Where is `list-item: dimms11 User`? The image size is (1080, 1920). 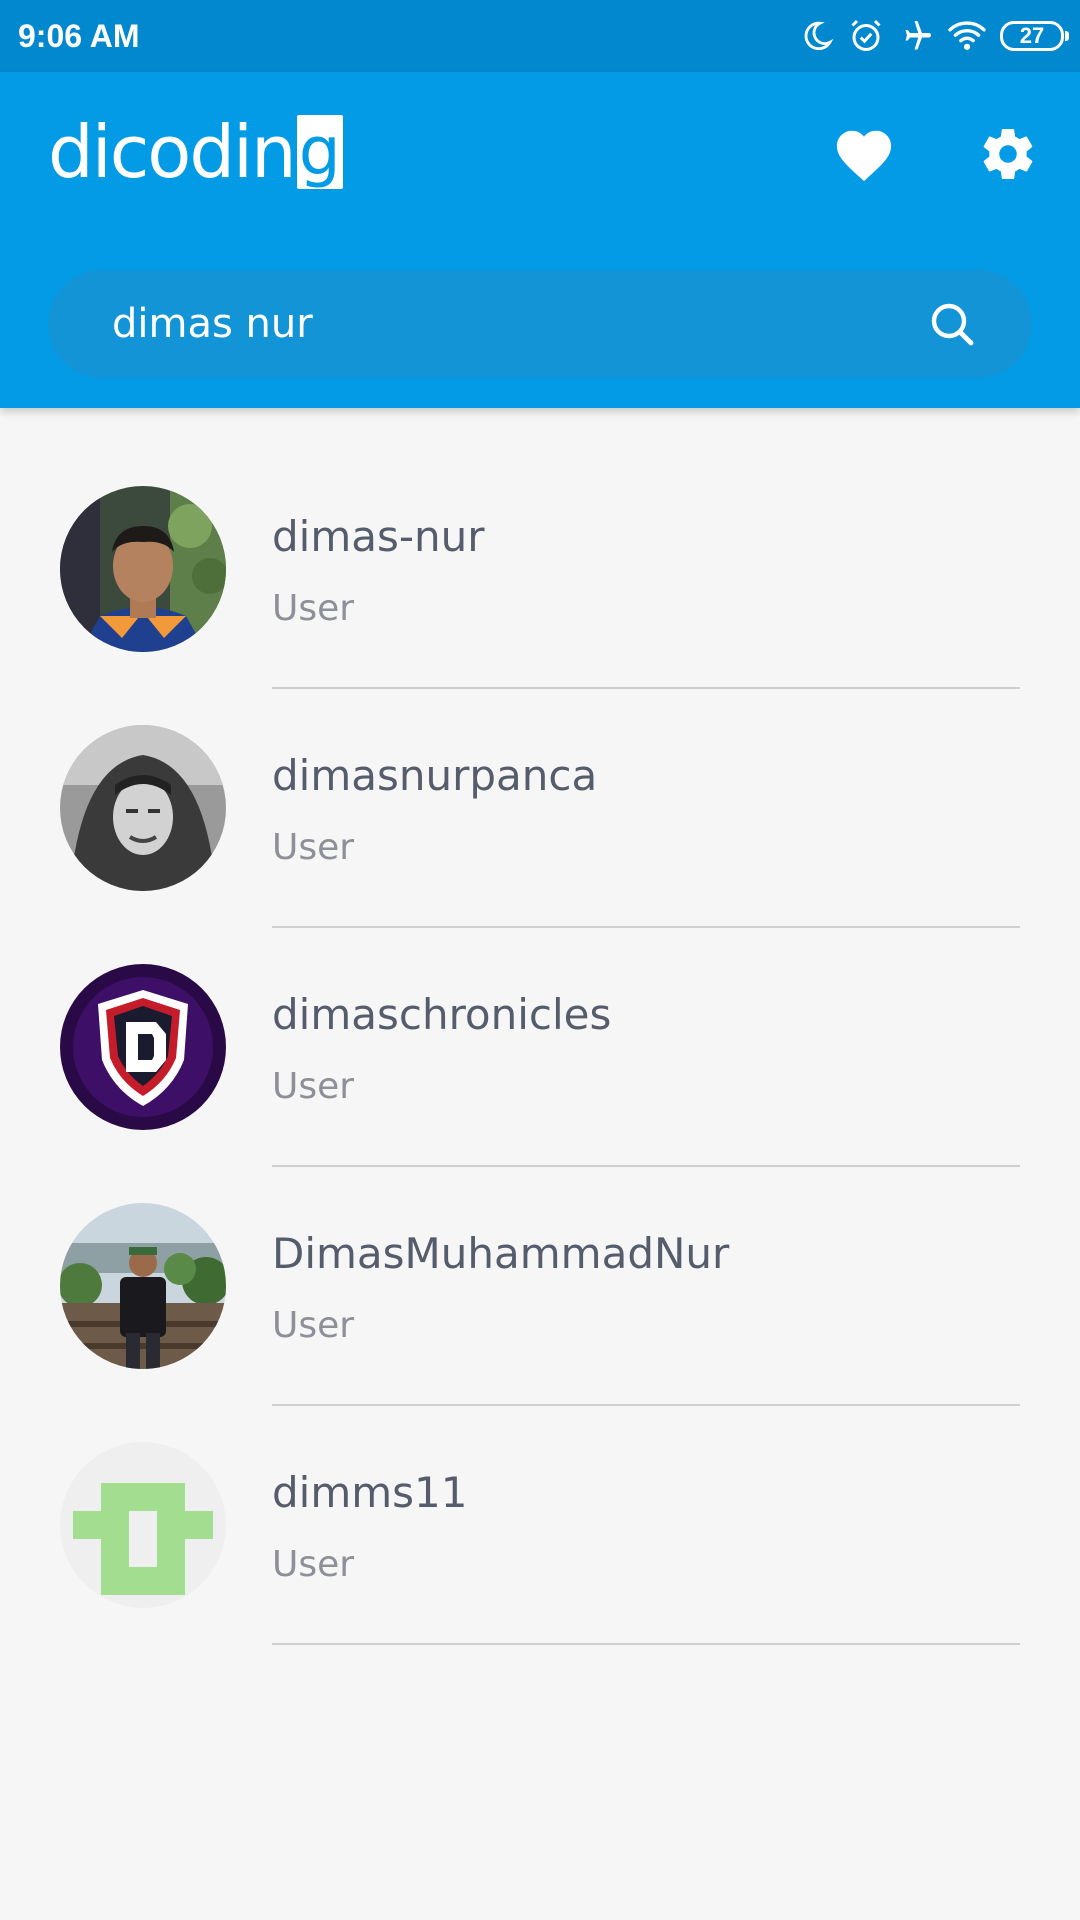 list-item: dimms11 User is located at coordinates (540, 1504).